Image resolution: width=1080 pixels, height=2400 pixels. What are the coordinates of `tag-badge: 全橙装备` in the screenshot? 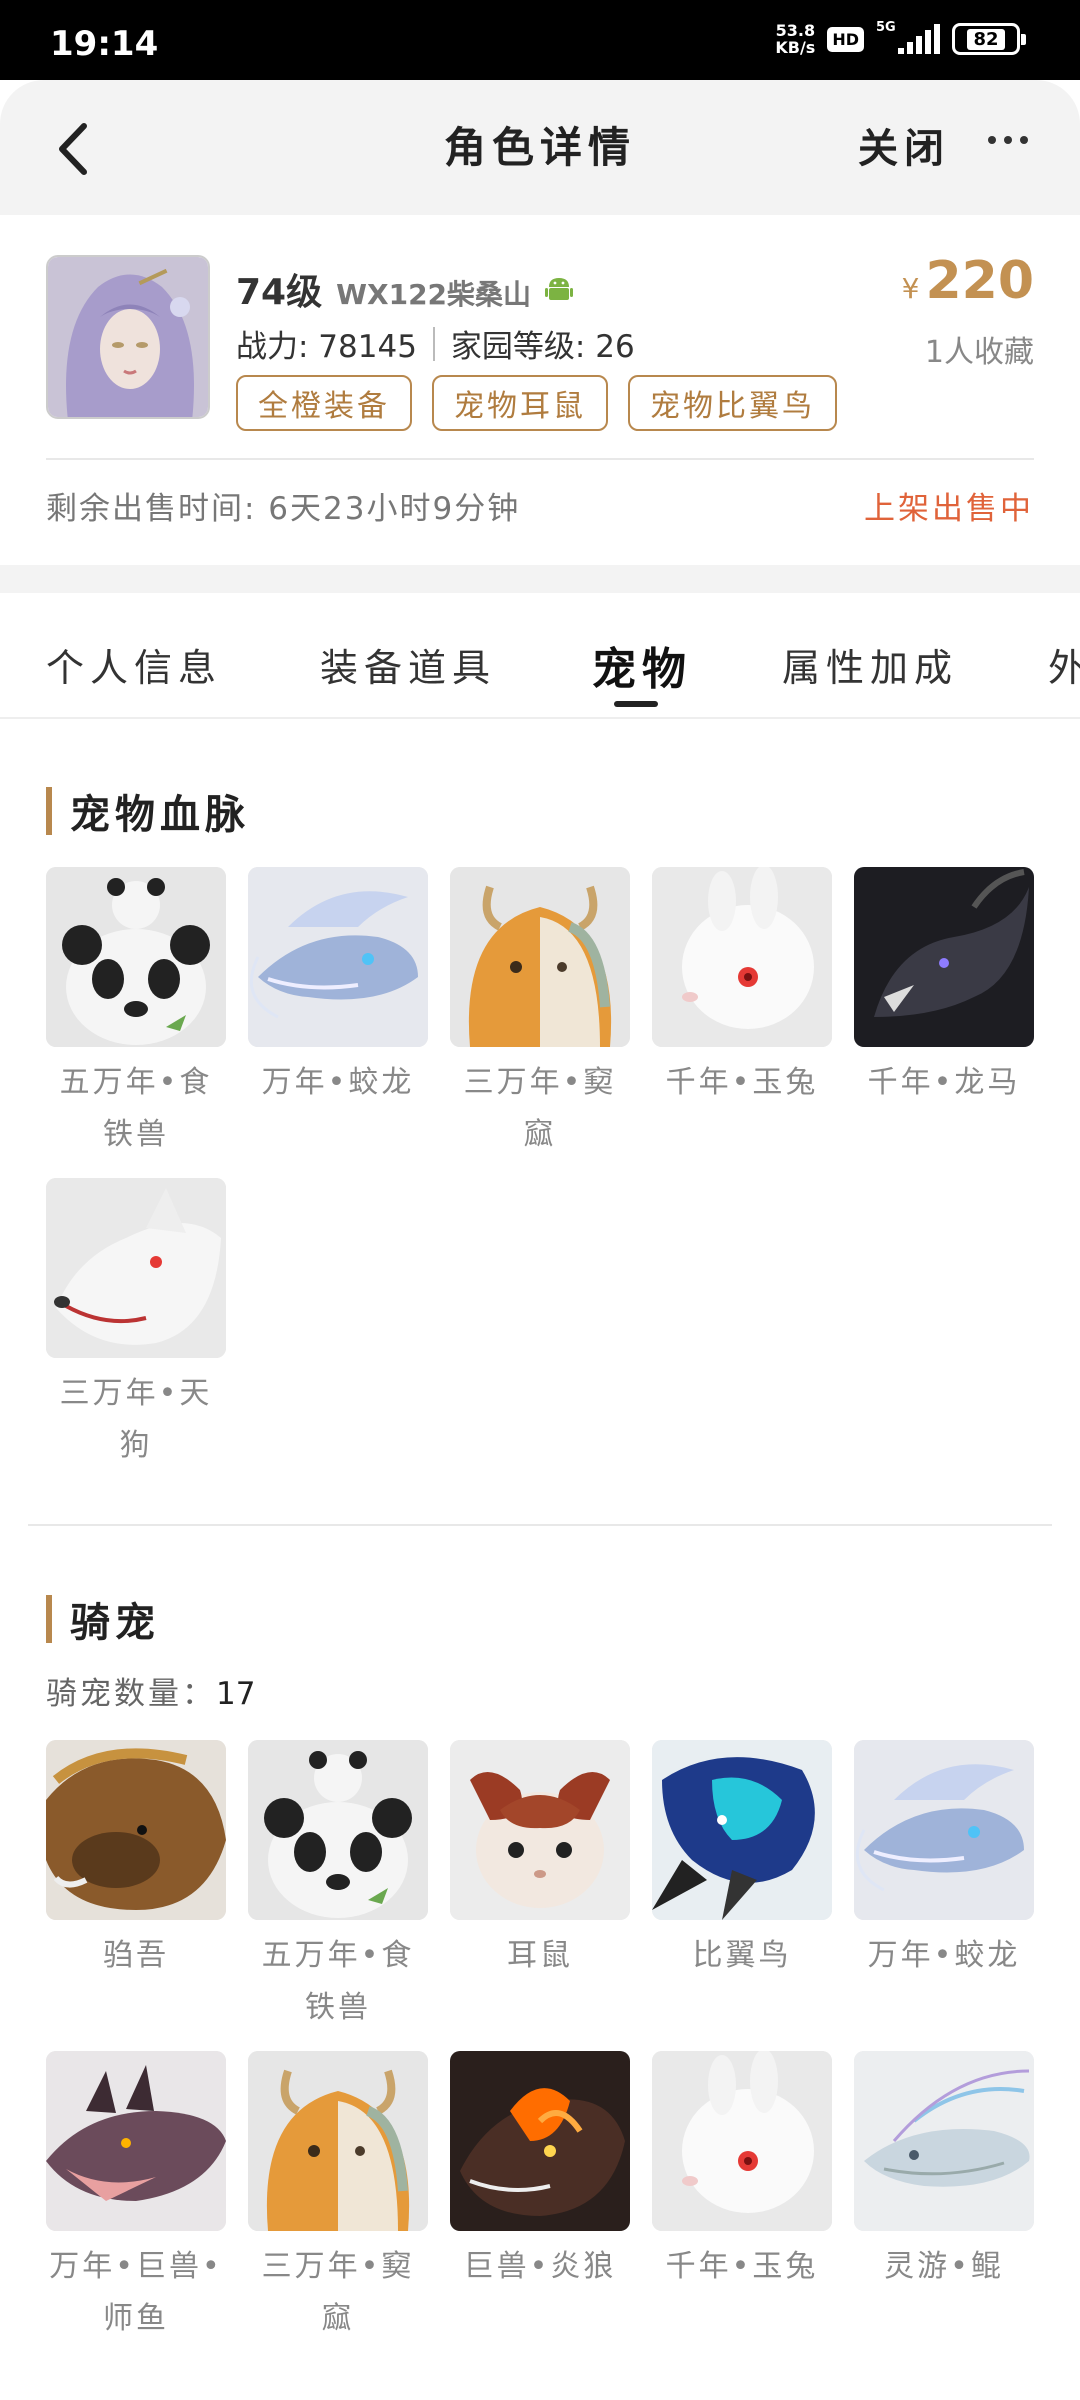 It's located at (324, 403).